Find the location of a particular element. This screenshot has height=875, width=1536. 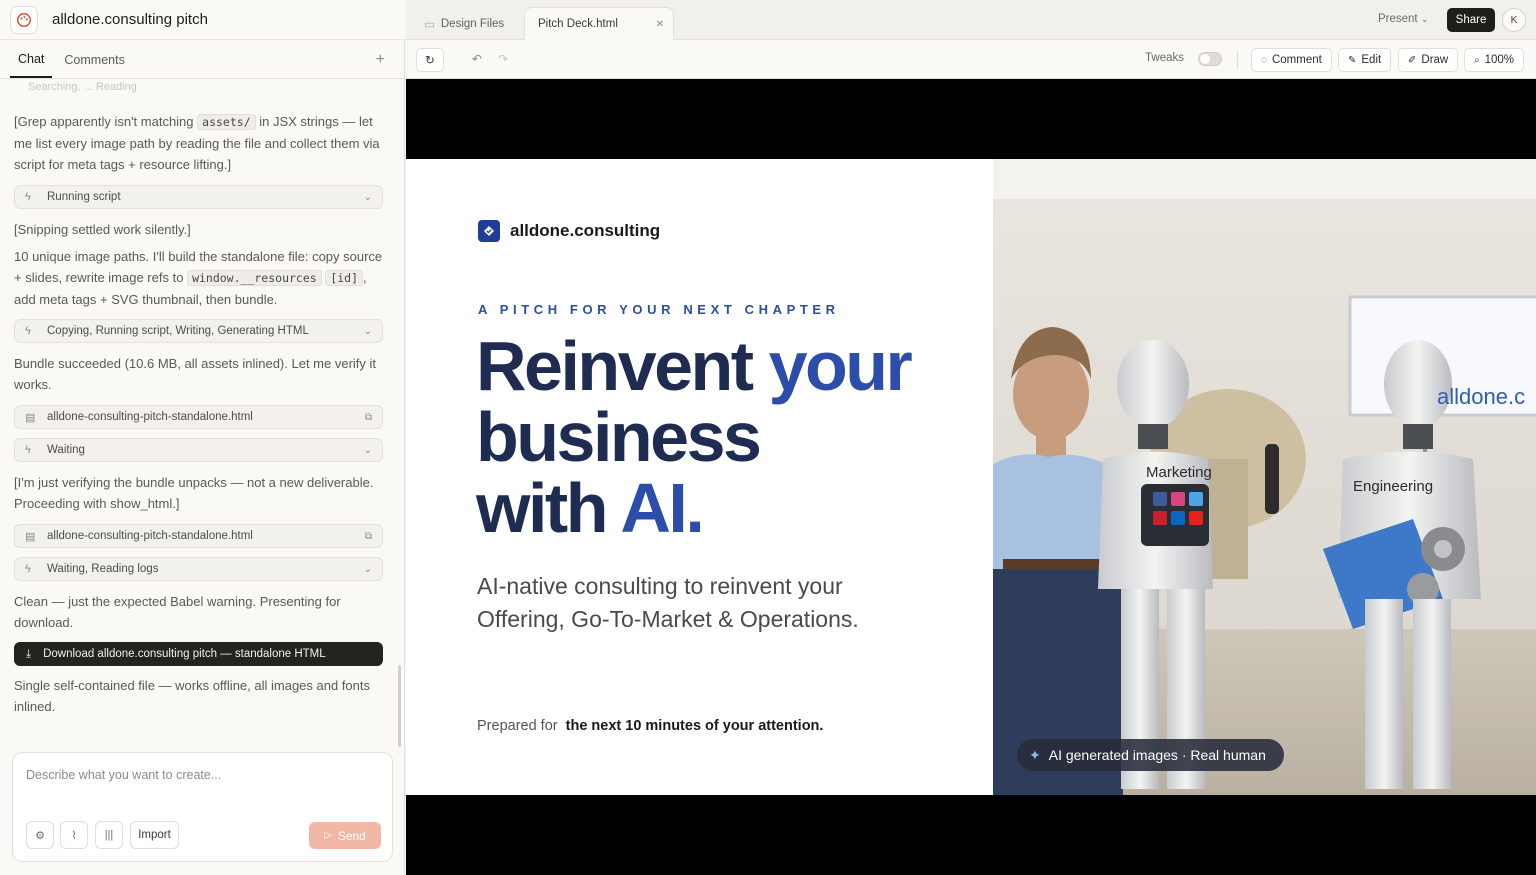

avatar: K is located at coordinates (1514, 20).